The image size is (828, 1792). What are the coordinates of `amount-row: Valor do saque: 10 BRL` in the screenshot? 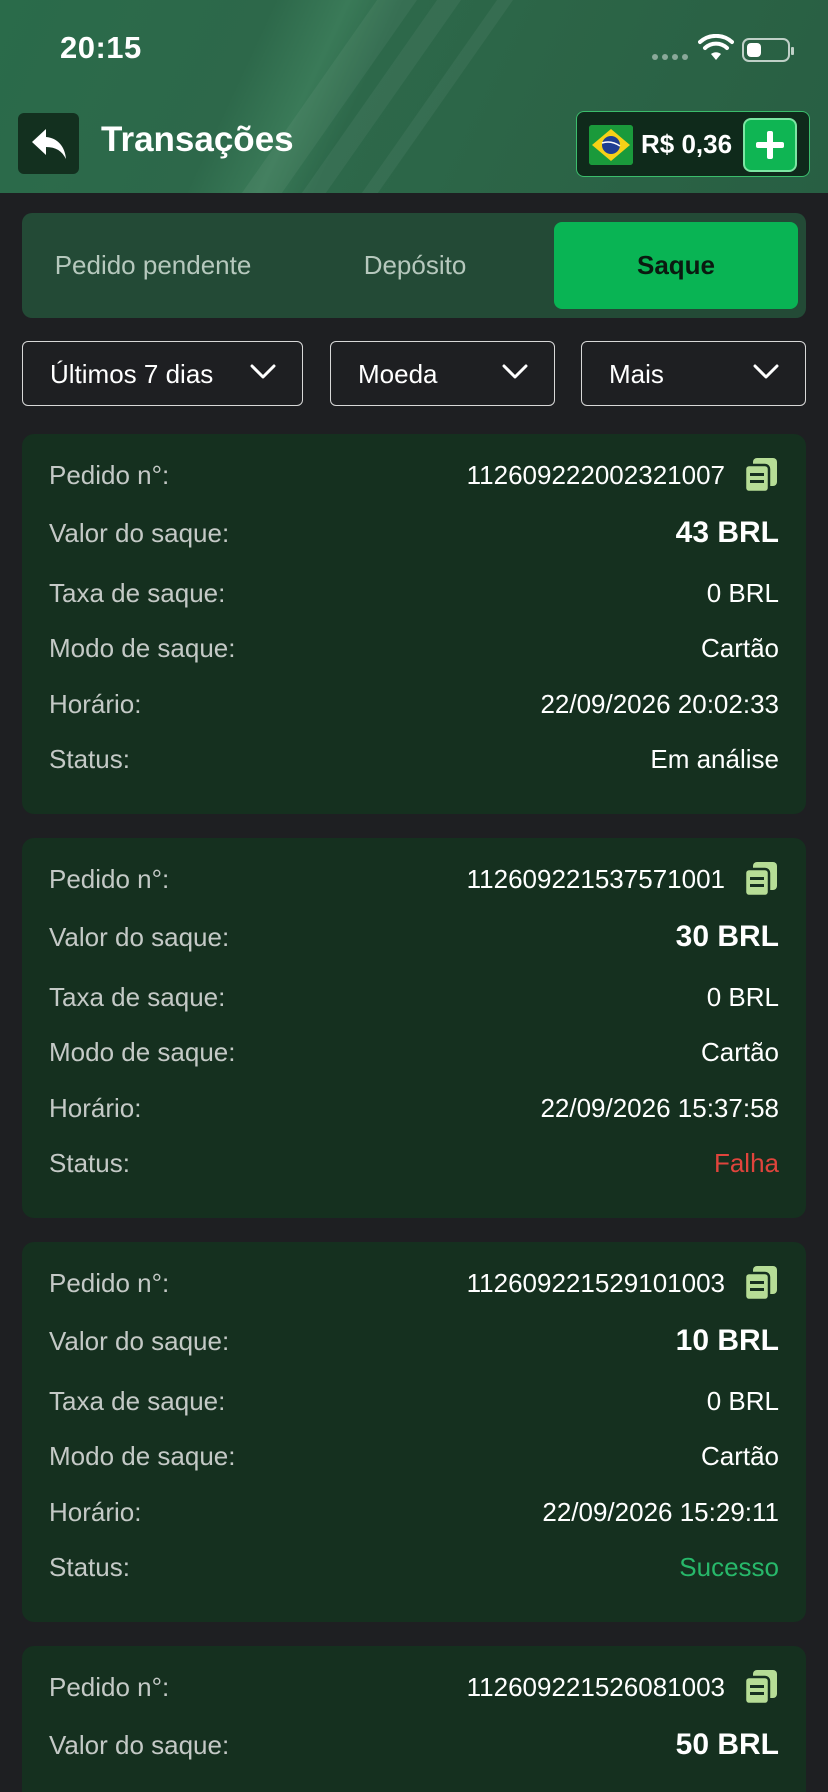 It's located at (414, 1342).